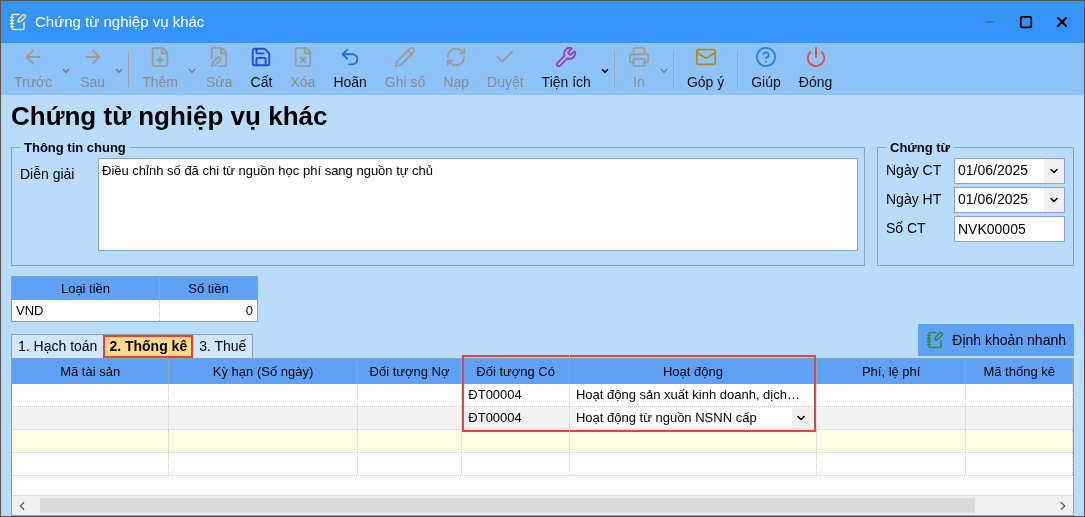 This screenshot has width=1085, height=517. I want to click on field-label: Ngày CT, so click(914, 170).